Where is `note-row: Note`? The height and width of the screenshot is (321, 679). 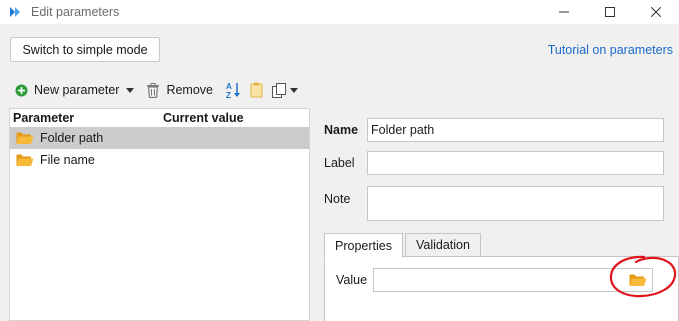
note-row: Note is located at coordinates (494, 203).